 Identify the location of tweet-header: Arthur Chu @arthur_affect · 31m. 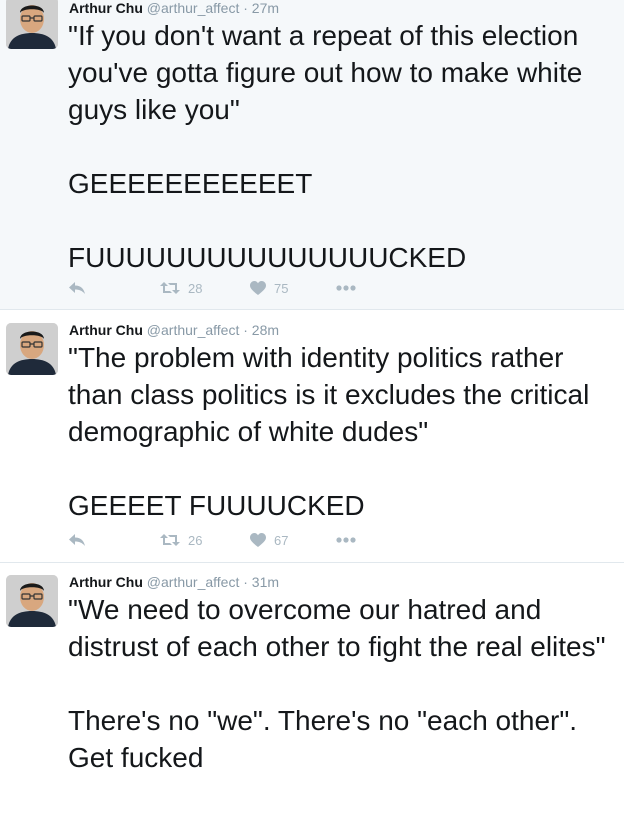
(174, 582).